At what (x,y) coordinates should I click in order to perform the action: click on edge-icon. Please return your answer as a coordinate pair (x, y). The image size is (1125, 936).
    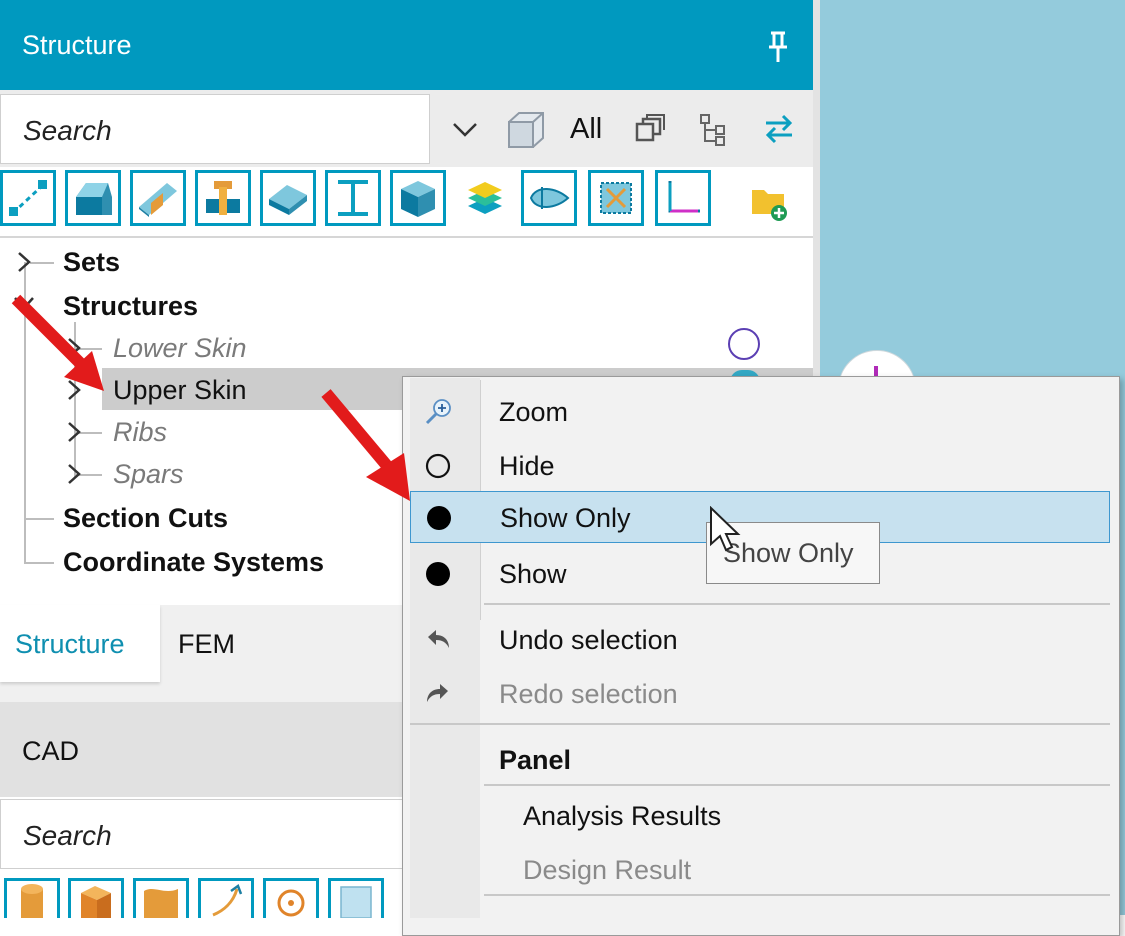
    Looking at the image, I should click on (28, 198).